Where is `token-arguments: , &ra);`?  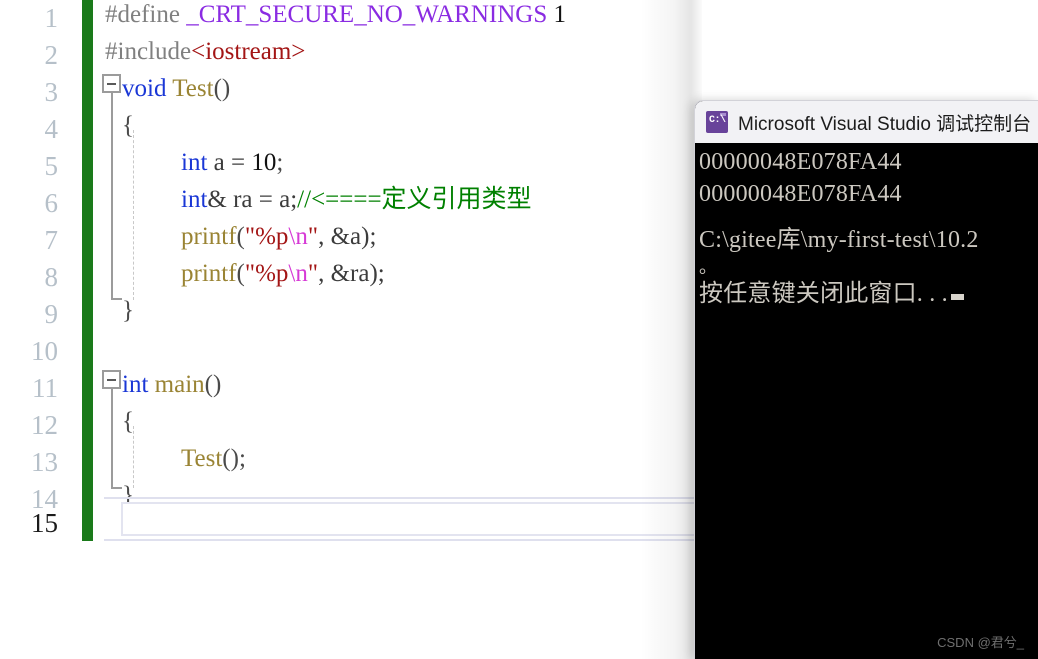 token-arguments: , &ra); is located at coordinates (351, 273).